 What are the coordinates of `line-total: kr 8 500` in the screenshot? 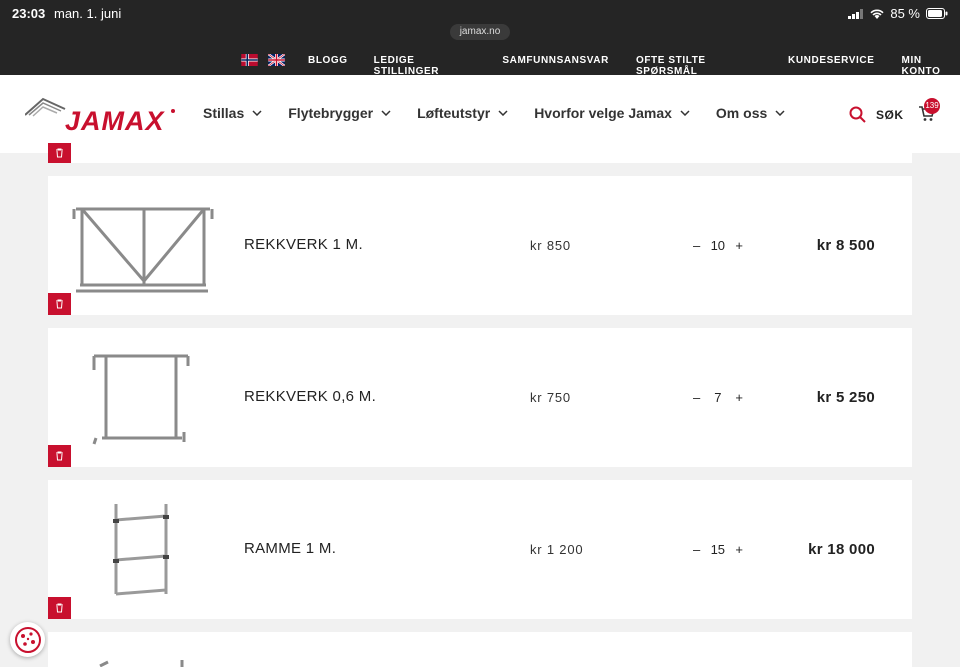 It's located at (845, 245).